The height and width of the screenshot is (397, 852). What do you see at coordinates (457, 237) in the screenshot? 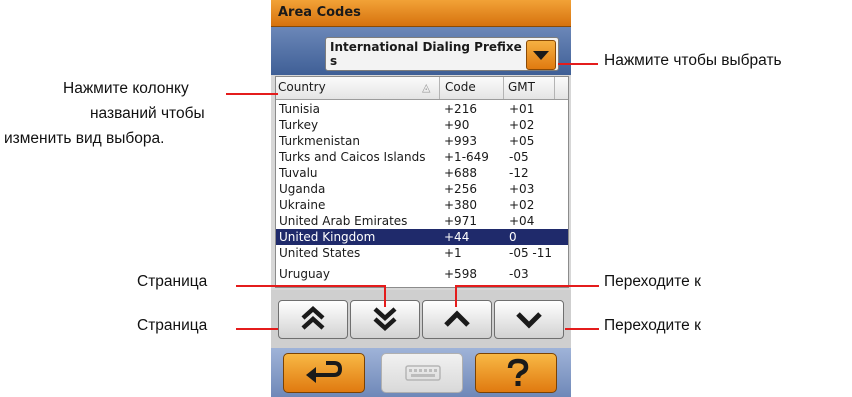
I see `cell-code: +44` at bounding box center [457, 237].